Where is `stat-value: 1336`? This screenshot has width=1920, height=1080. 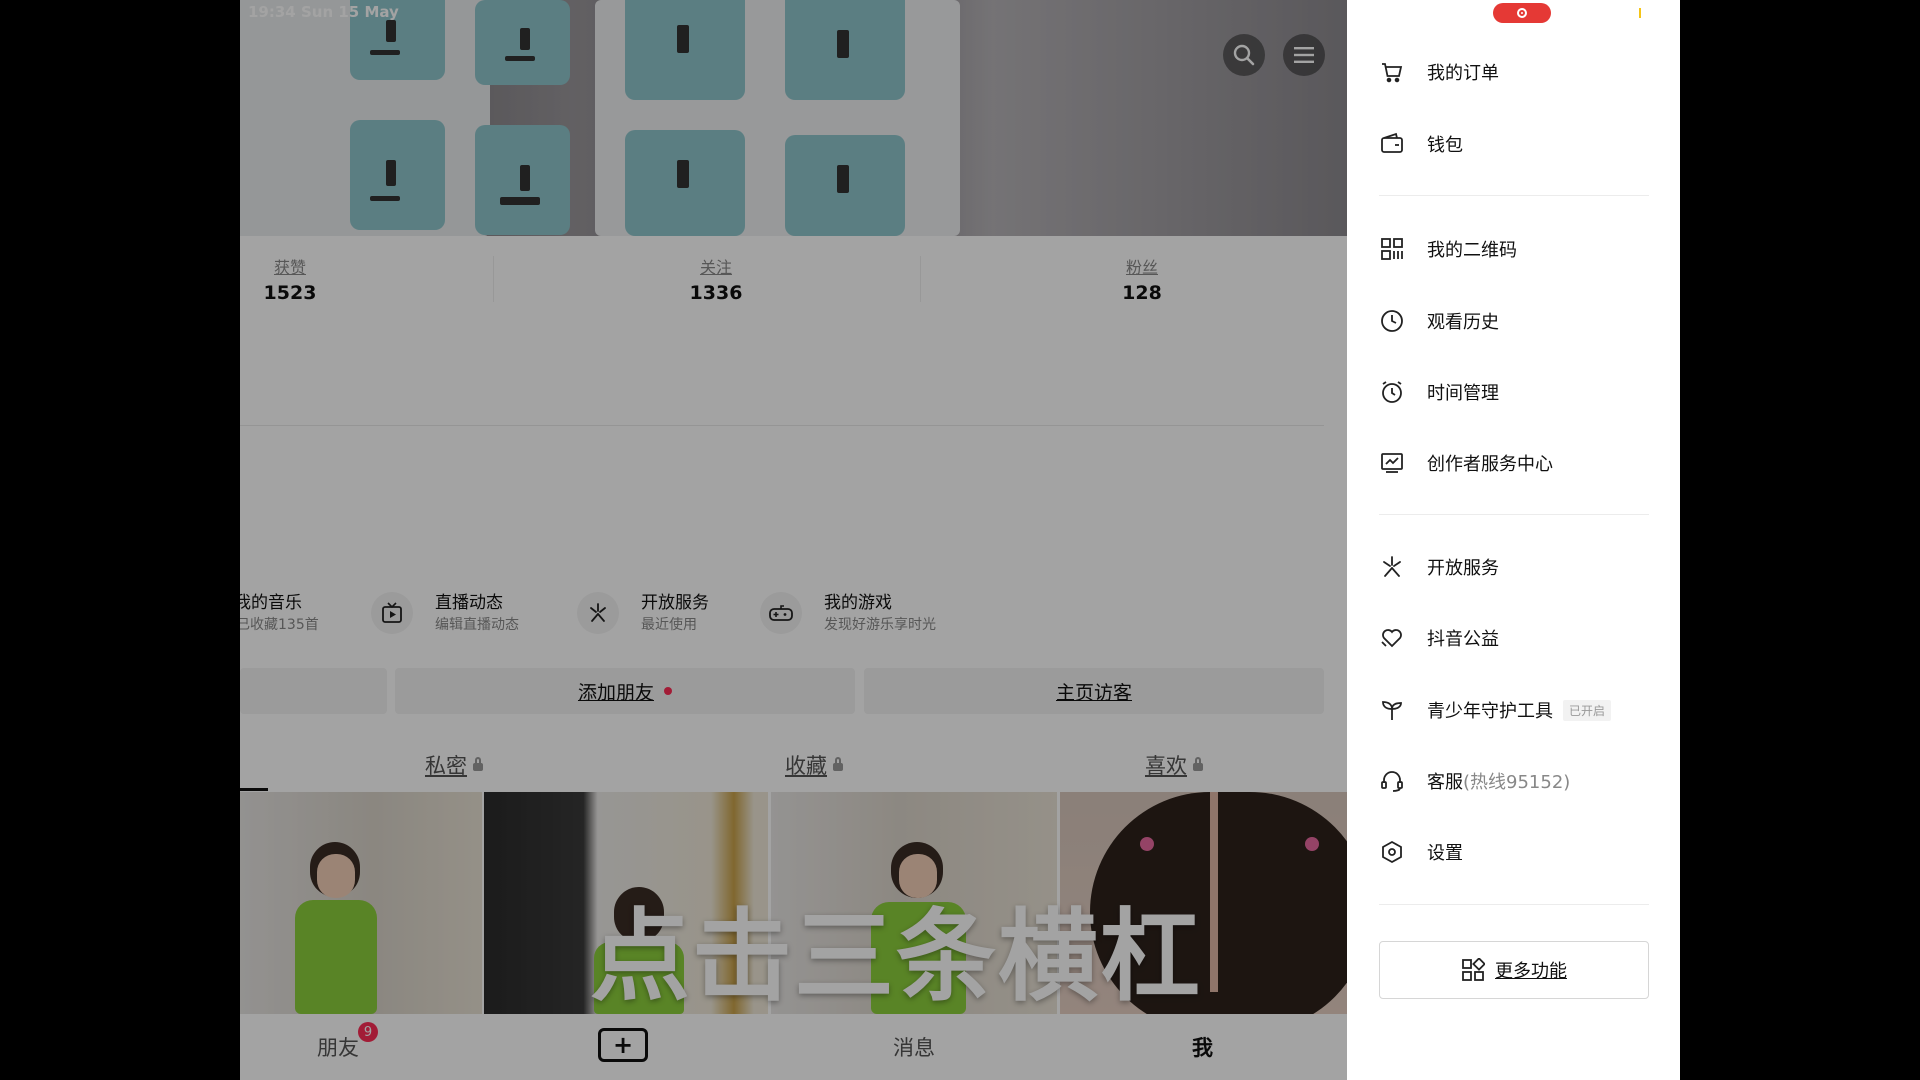
stat-value: 1336 is located at coordinates (716, 293).